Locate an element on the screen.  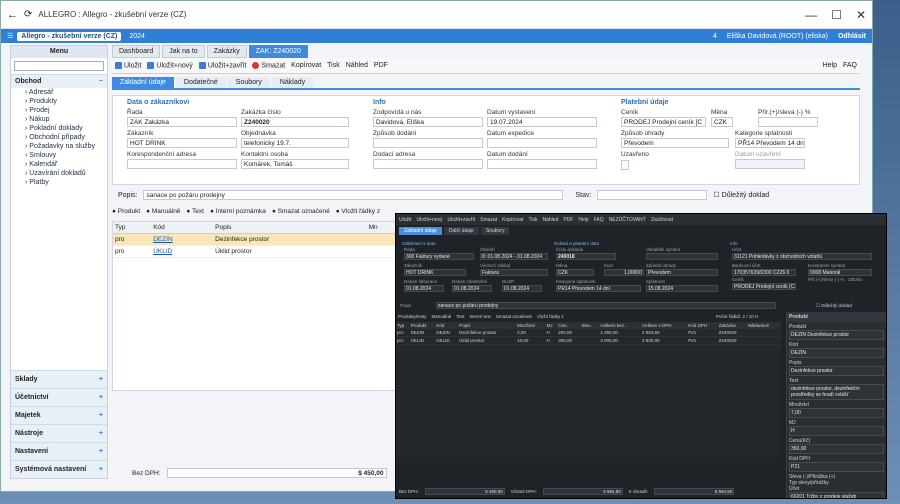
dialog-toolbar-button: Zaúčtovat is located at coordinates (662, 220).